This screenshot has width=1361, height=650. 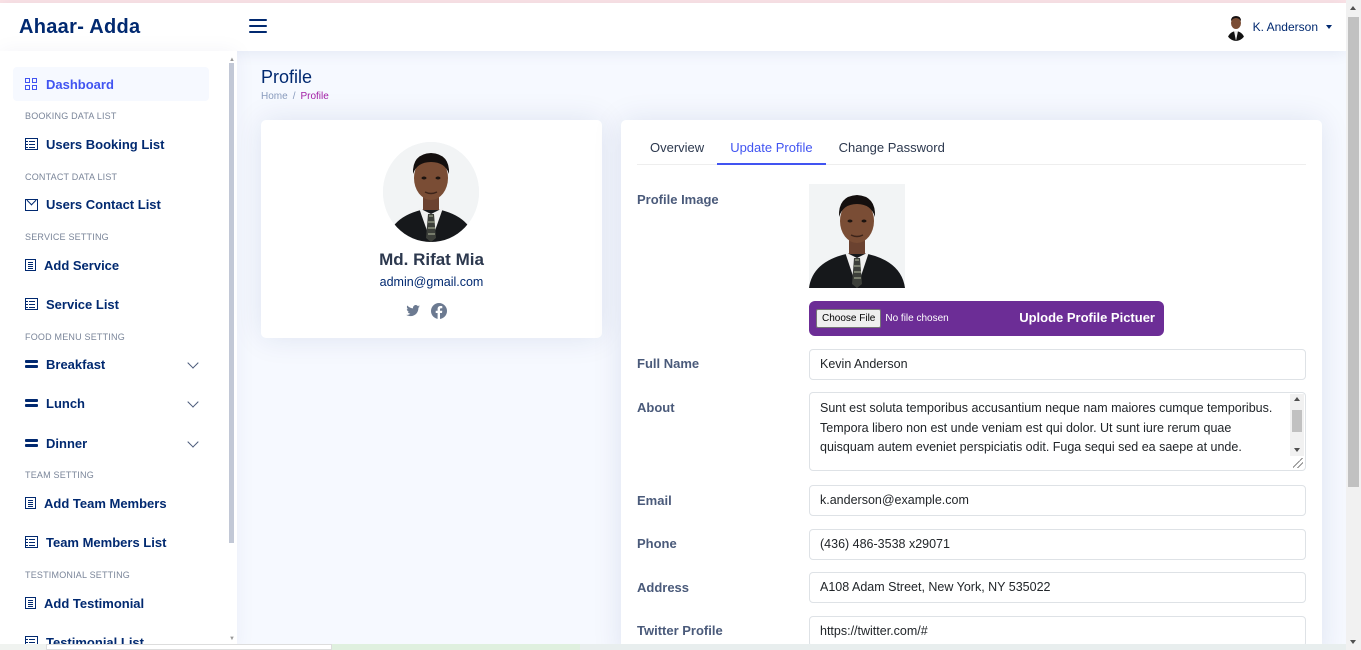 What do you see at coordinates (426, 311) in the screenshot?
I see `social-links` at bounding box center [426, 311].